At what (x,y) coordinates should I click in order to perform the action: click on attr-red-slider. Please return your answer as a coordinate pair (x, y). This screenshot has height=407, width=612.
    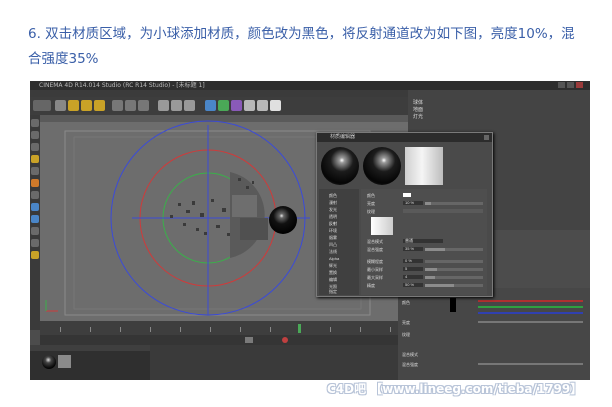
    Looking at the image, I should click on (530, 301).